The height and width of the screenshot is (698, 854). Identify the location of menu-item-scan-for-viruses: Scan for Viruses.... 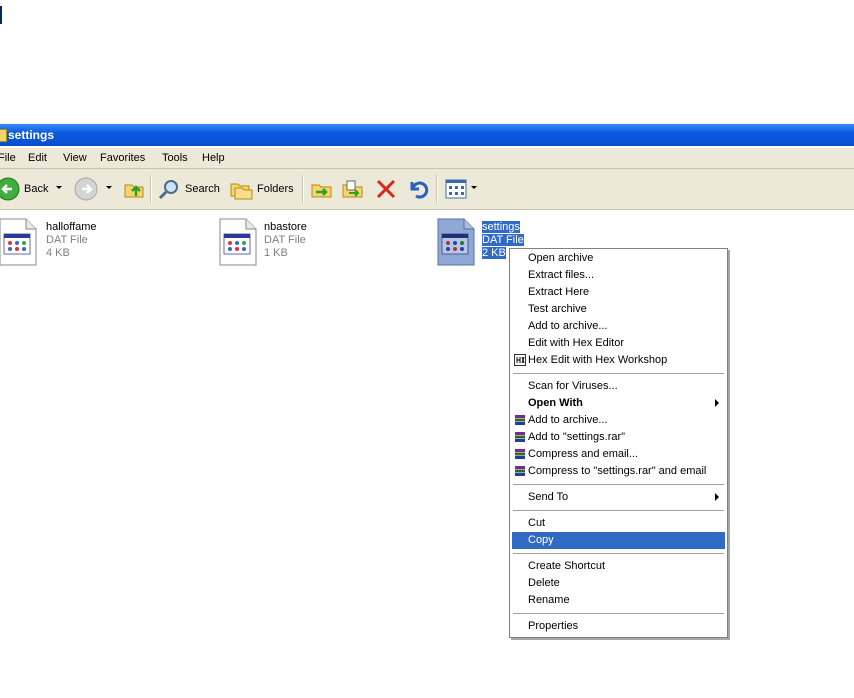
(618, 386).